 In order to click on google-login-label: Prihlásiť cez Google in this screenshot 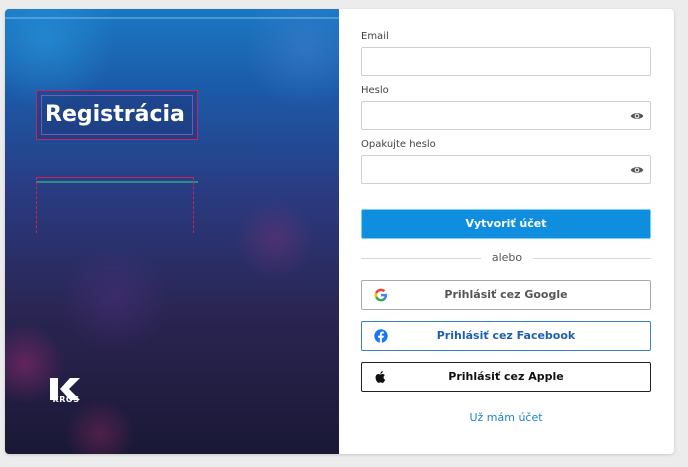, I will do `click(506, 294)`.